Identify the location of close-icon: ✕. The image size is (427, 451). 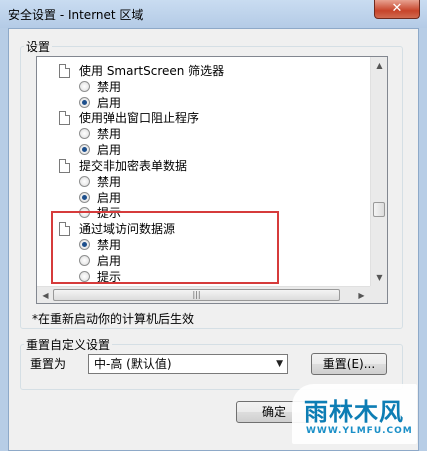
(397, 8).